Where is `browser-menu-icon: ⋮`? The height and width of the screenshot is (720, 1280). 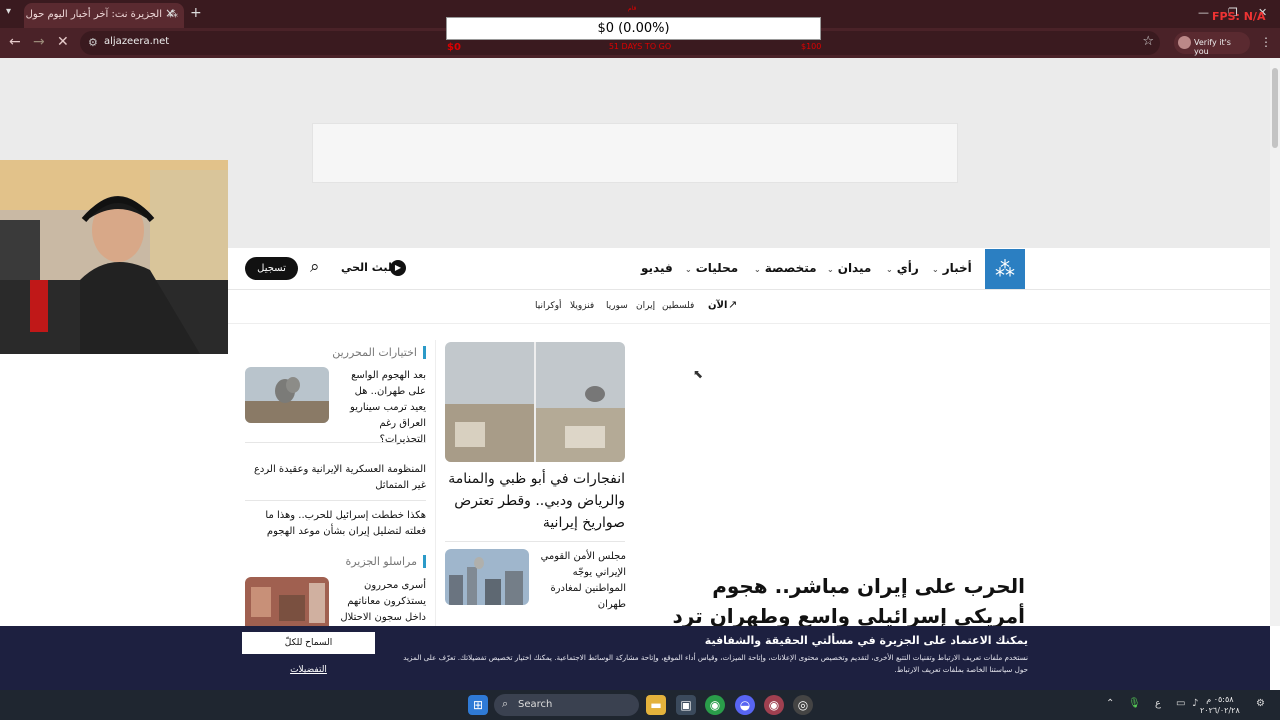
browser-menu-icon: ⋮ is located at coordinates (1266, 42).